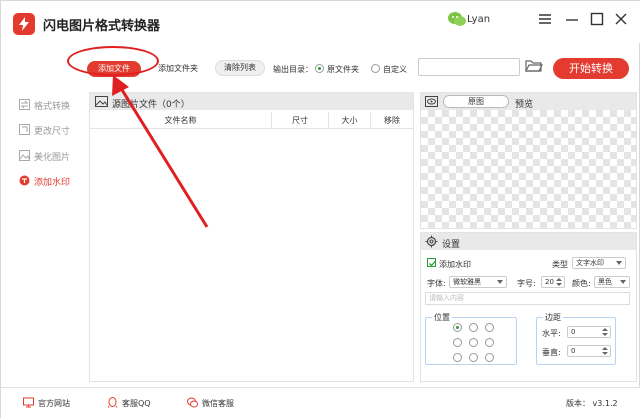  Describe the element at coordinates (300, 120) in the screenshot. I see `column-header-dimensions: 尺寸` at that location.